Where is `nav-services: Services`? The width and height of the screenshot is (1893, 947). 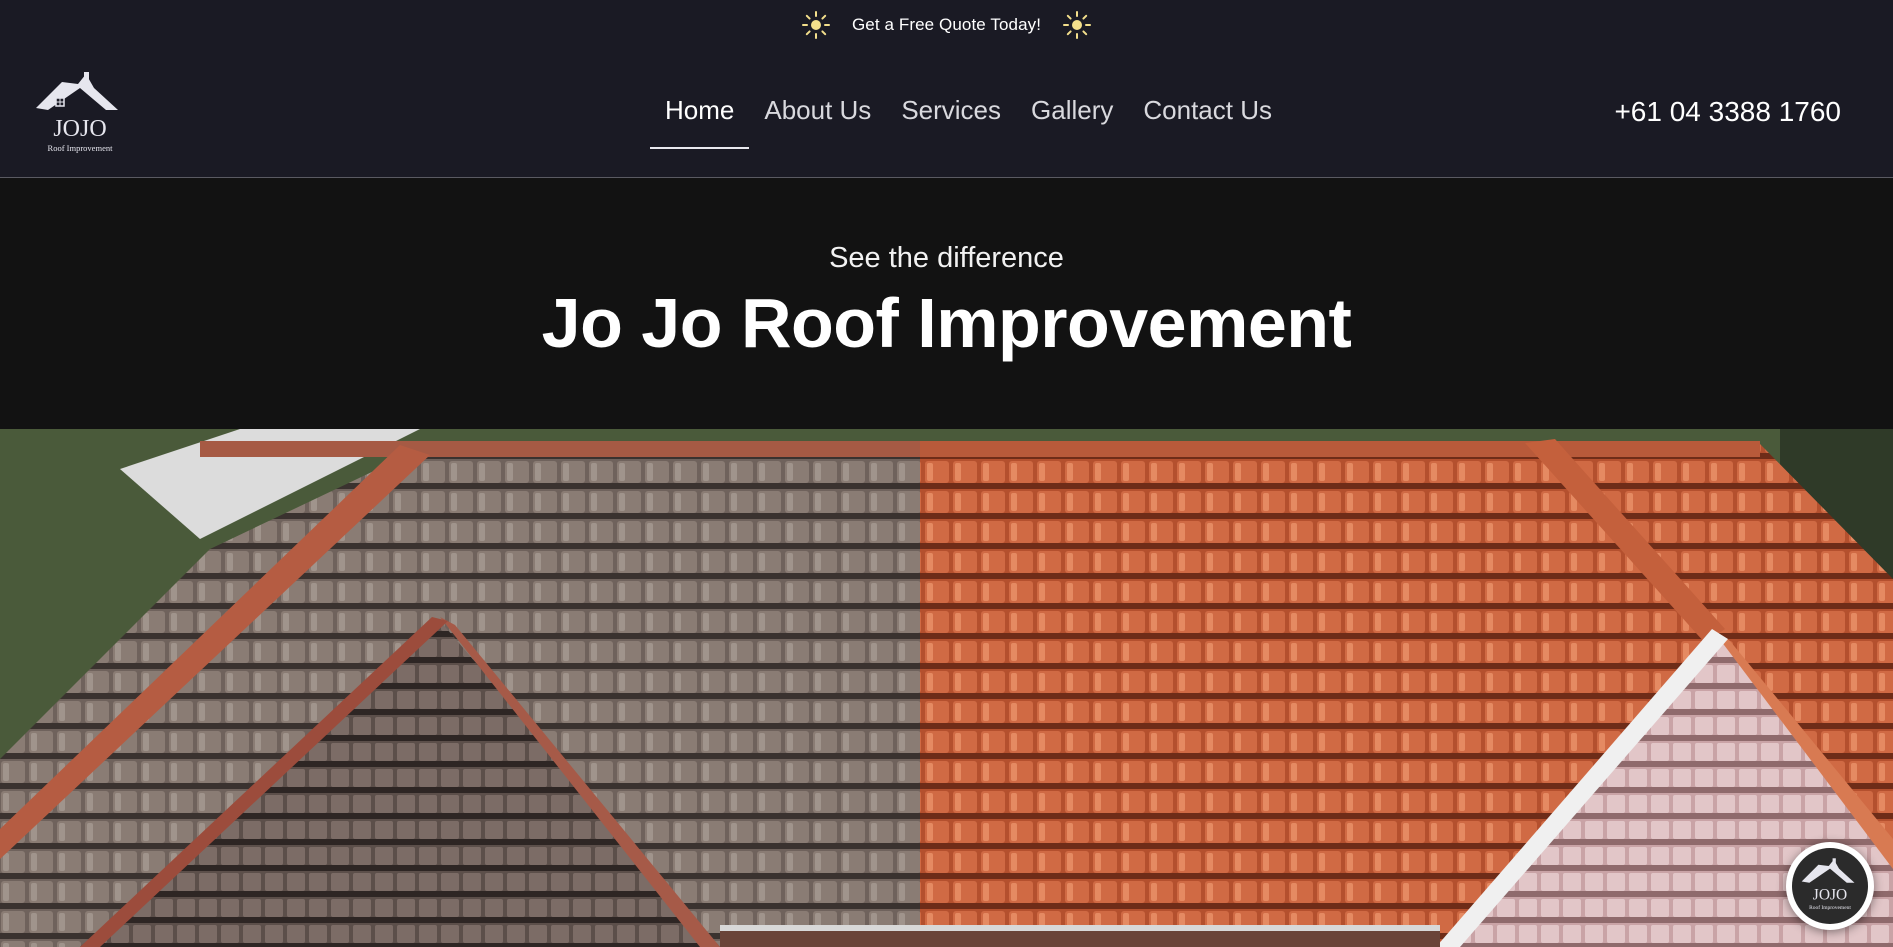
nav-services: Services is located at coordinates (951, 100).